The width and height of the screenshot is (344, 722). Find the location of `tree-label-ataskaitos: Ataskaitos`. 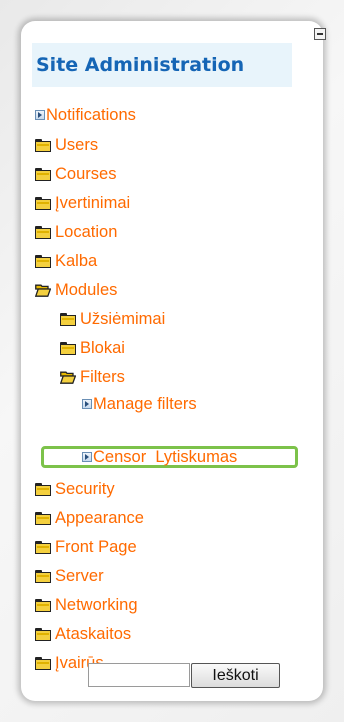

tree-label-ataskaitos: Ataskaitos is located at coordinates (93, 634).